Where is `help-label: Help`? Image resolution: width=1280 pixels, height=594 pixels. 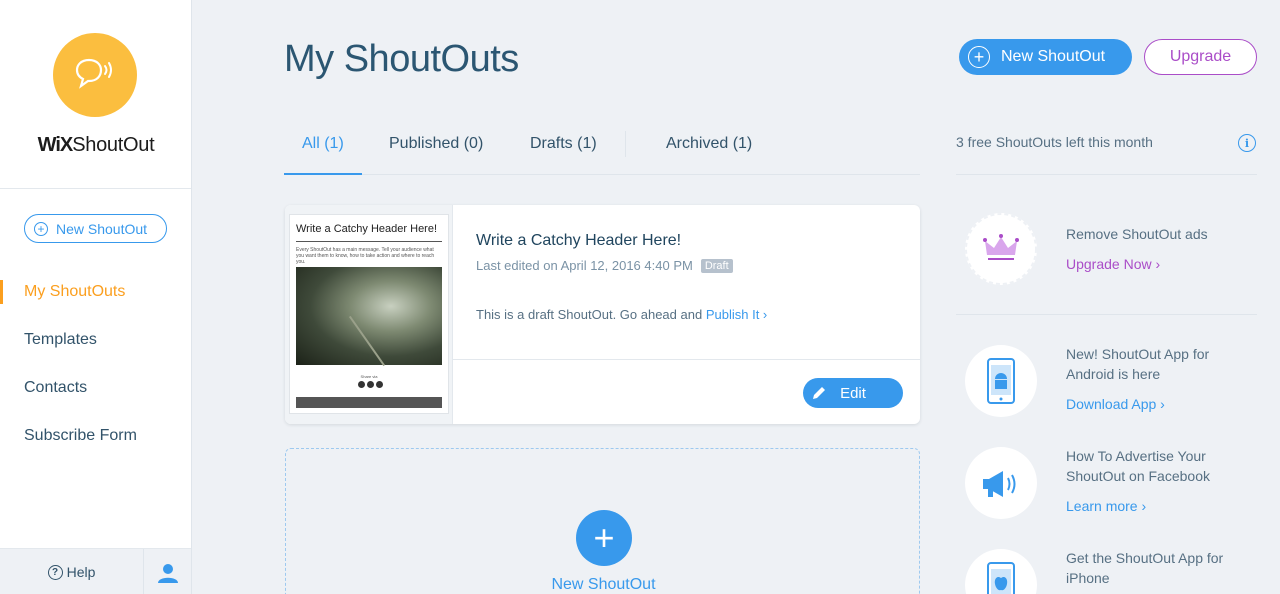 help-label: Help is located at coordinates (81, 572).